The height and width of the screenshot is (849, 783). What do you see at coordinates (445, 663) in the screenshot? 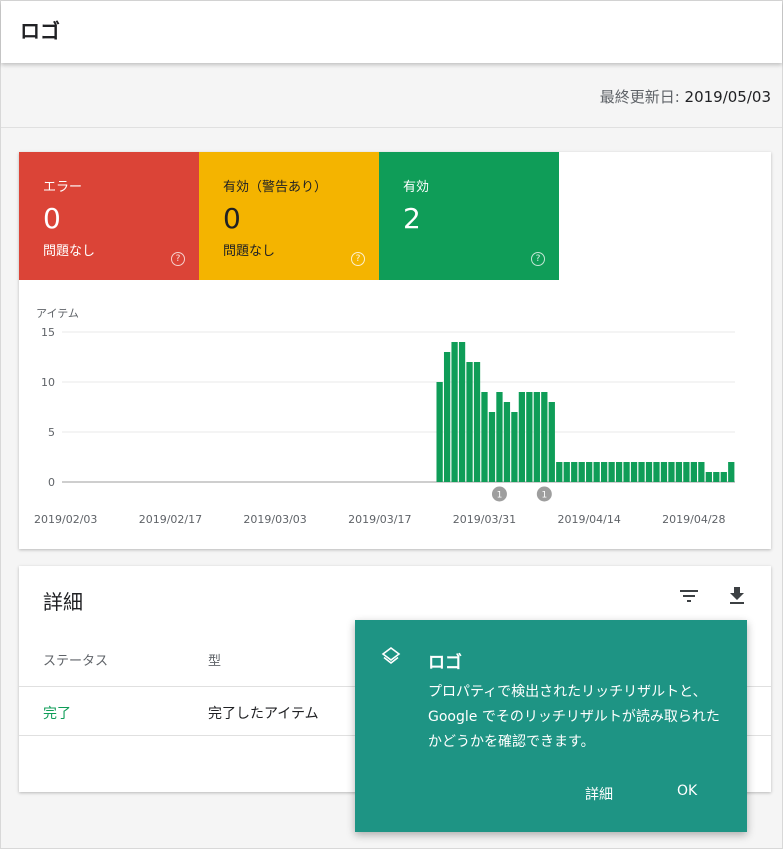
I see `popup-title: ロゴ` at bounding box center [445, 663].